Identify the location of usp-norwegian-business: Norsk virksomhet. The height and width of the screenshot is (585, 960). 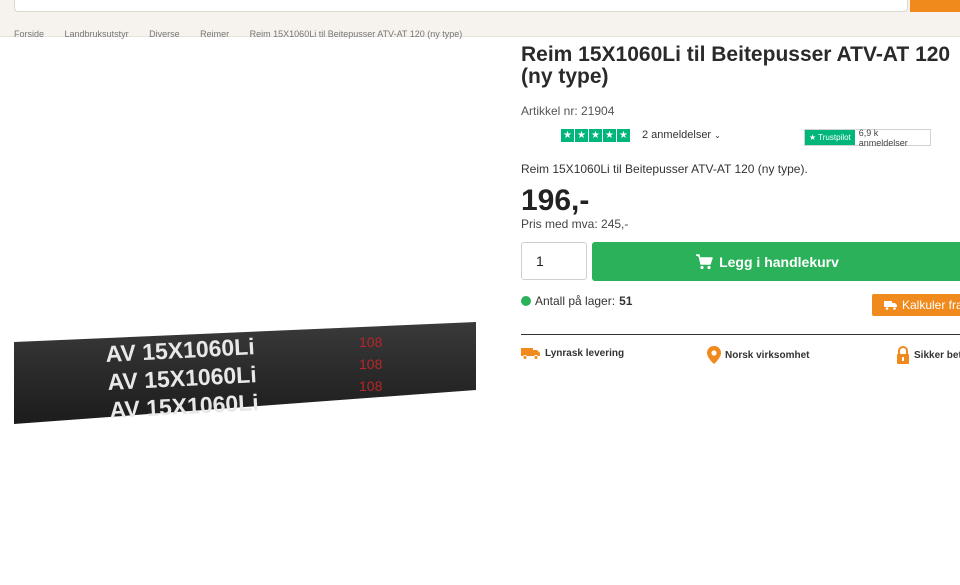
(758, 355).